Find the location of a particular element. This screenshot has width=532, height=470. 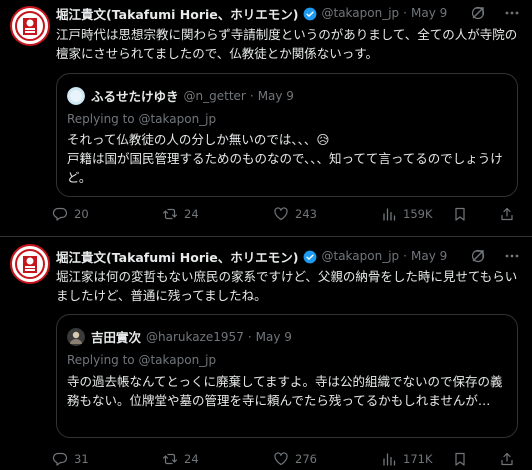

views-button: 171K is located at coordinates (407, 459).